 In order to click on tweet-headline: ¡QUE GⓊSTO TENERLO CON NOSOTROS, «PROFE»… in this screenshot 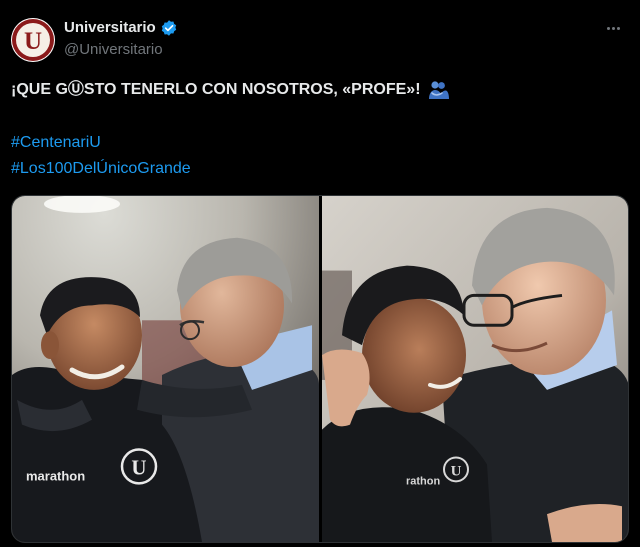, I will do `click(311, 90)`.